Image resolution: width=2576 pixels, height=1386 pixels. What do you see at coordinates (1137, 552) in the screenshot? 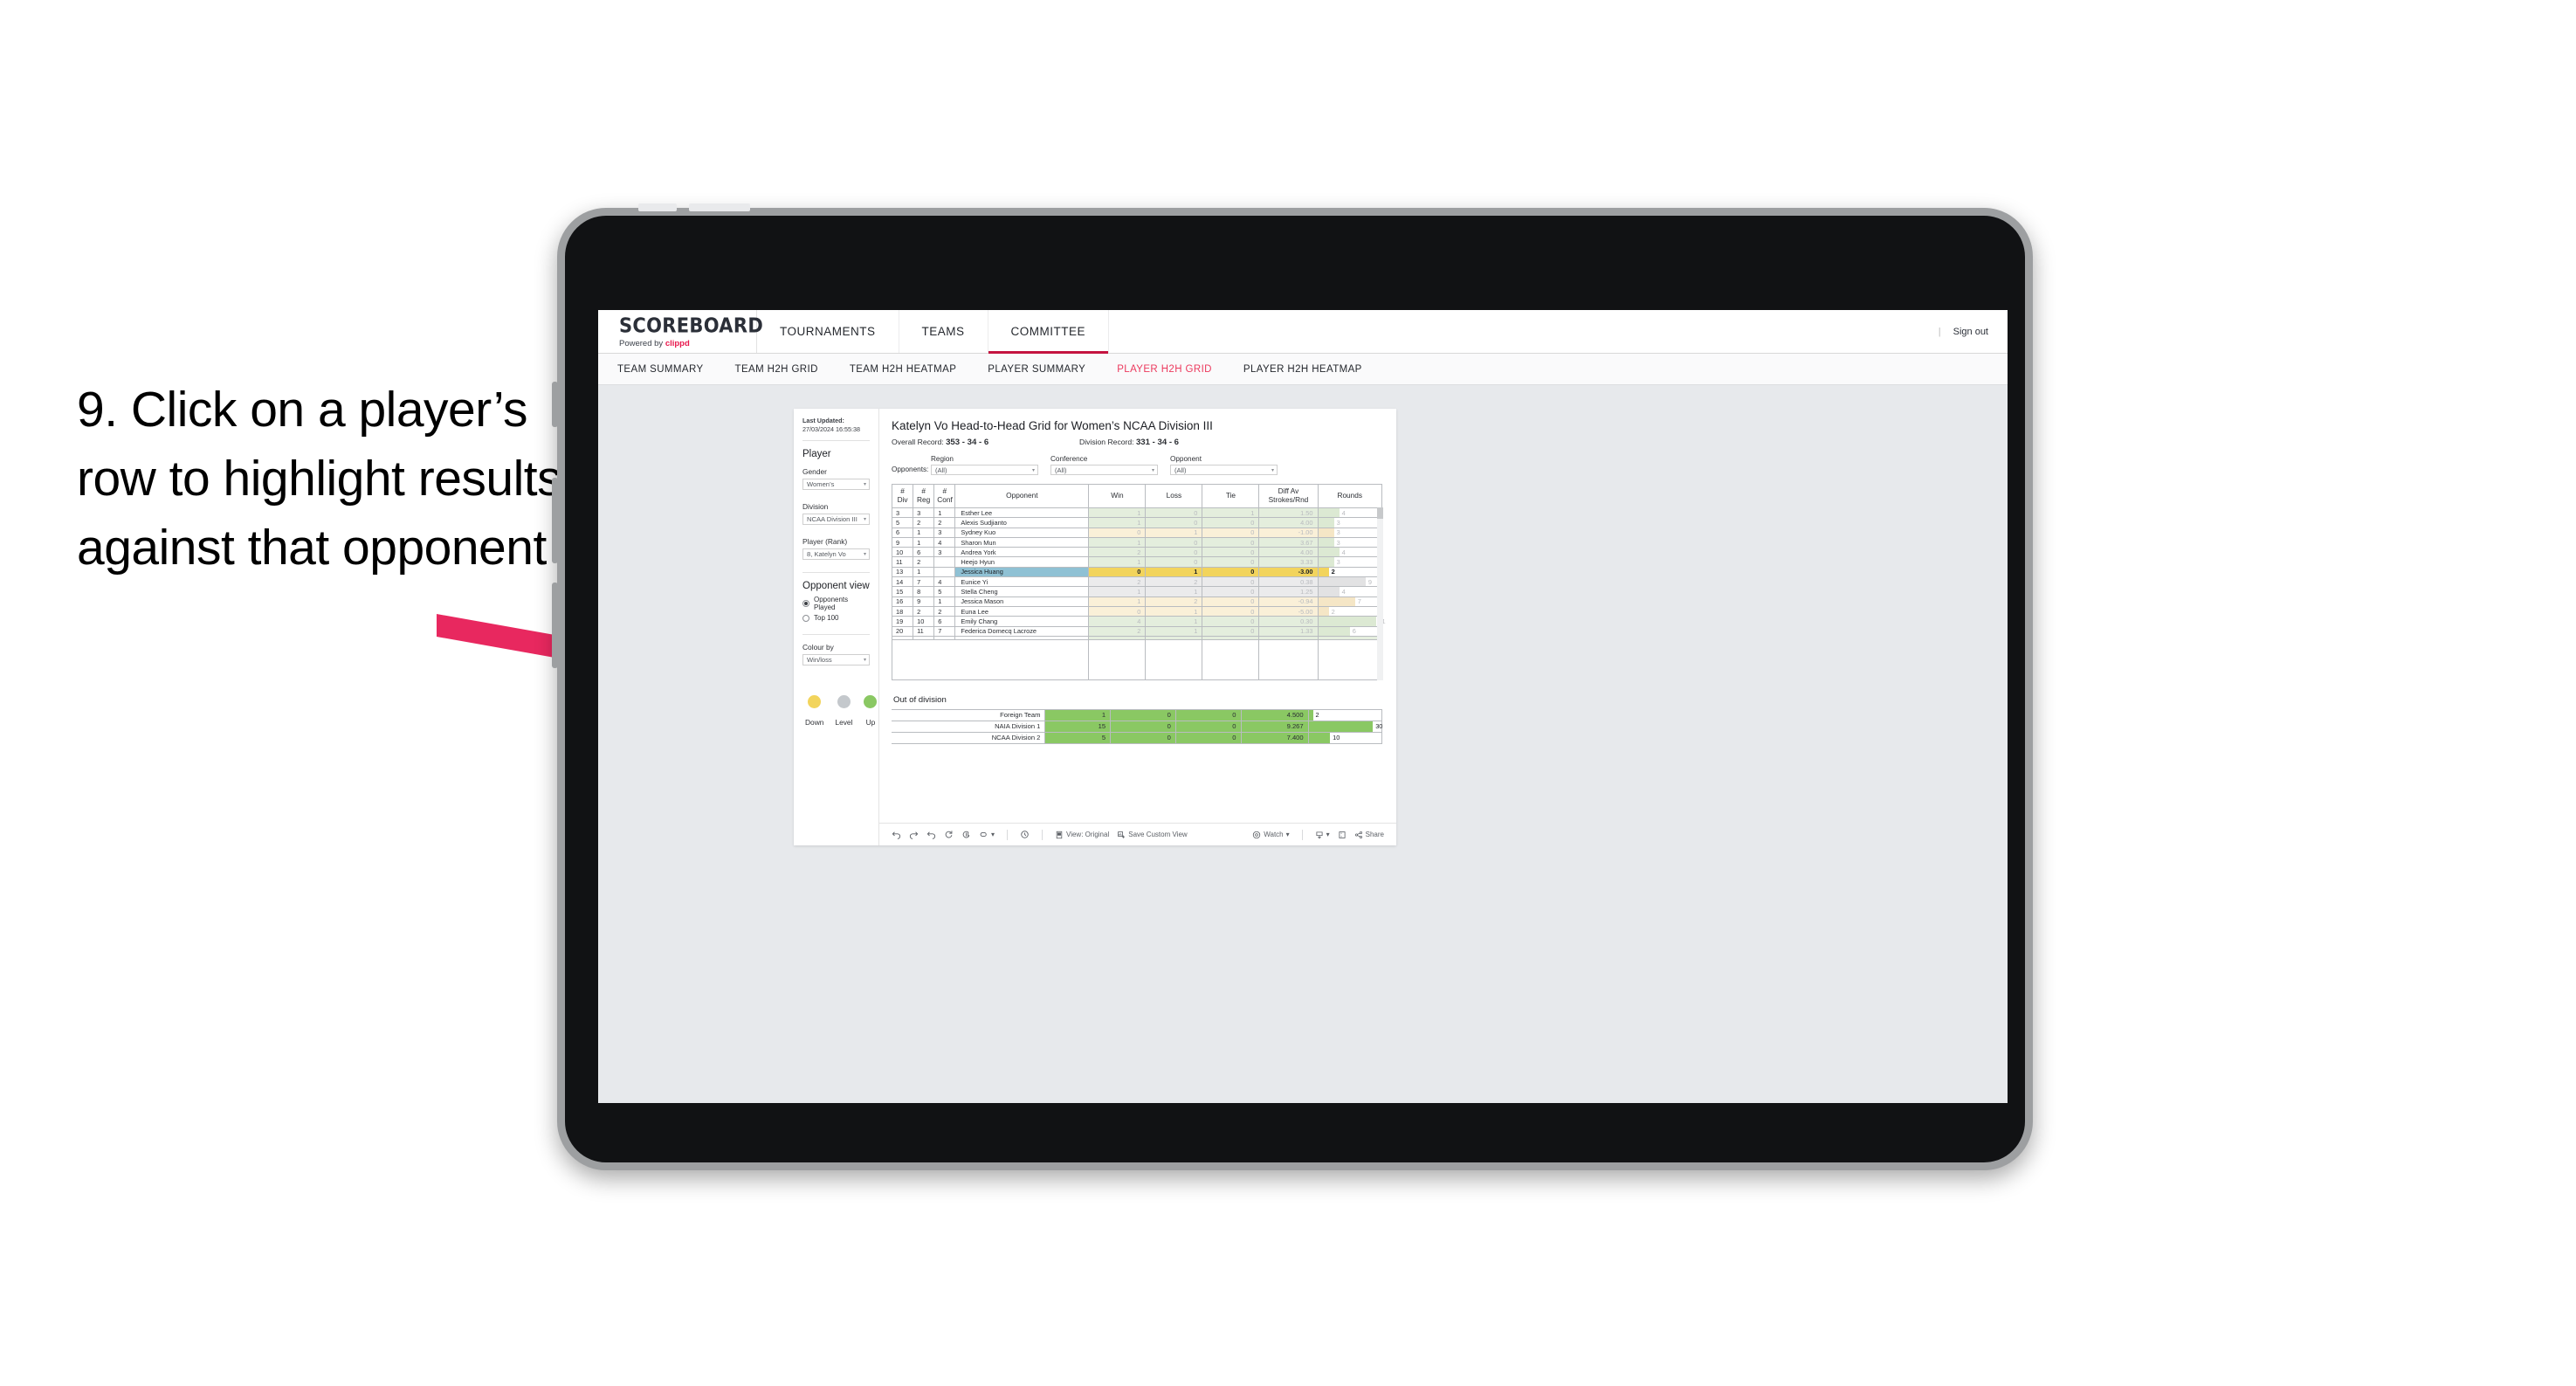
I see `table-row: 10 6 3 Andrea York 2 0 0 4.00 4` at bounding box center [1137, 552].